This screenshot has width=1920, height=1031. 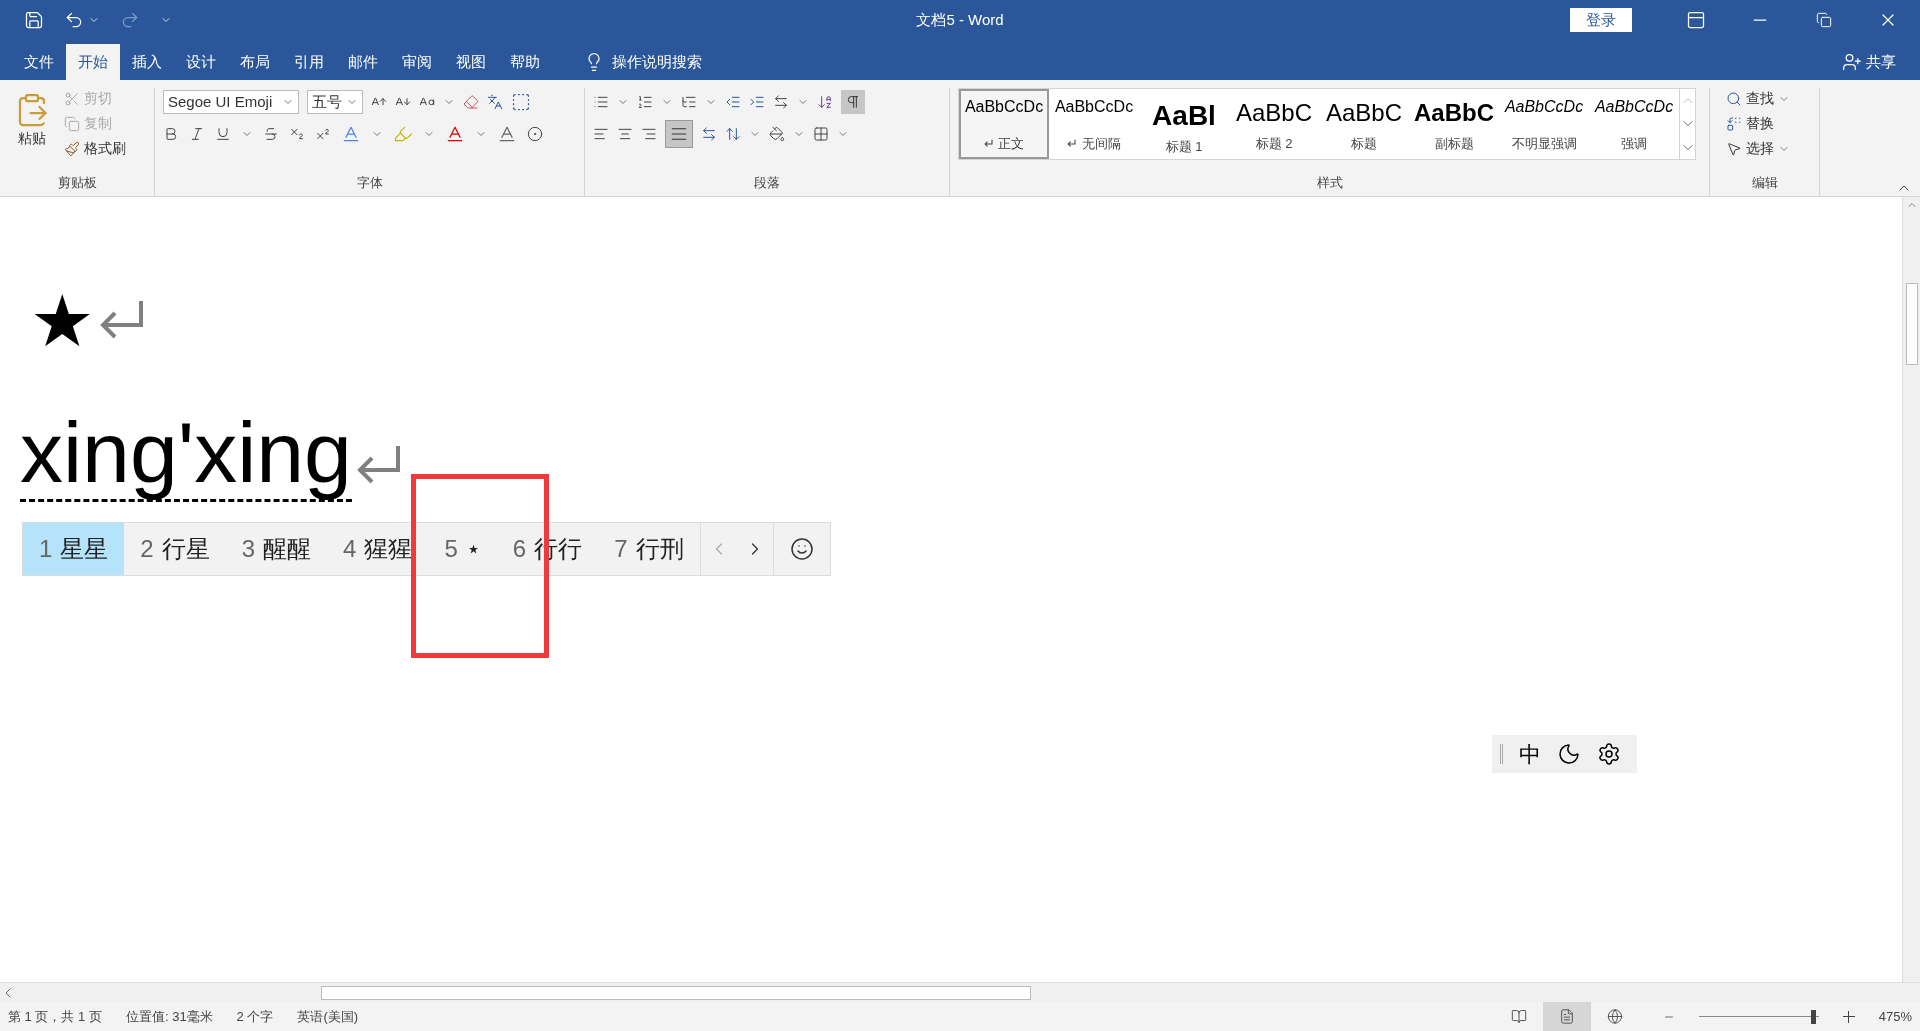 I want to click on zoom-level: 475%, so click(x=1895, y=1016).